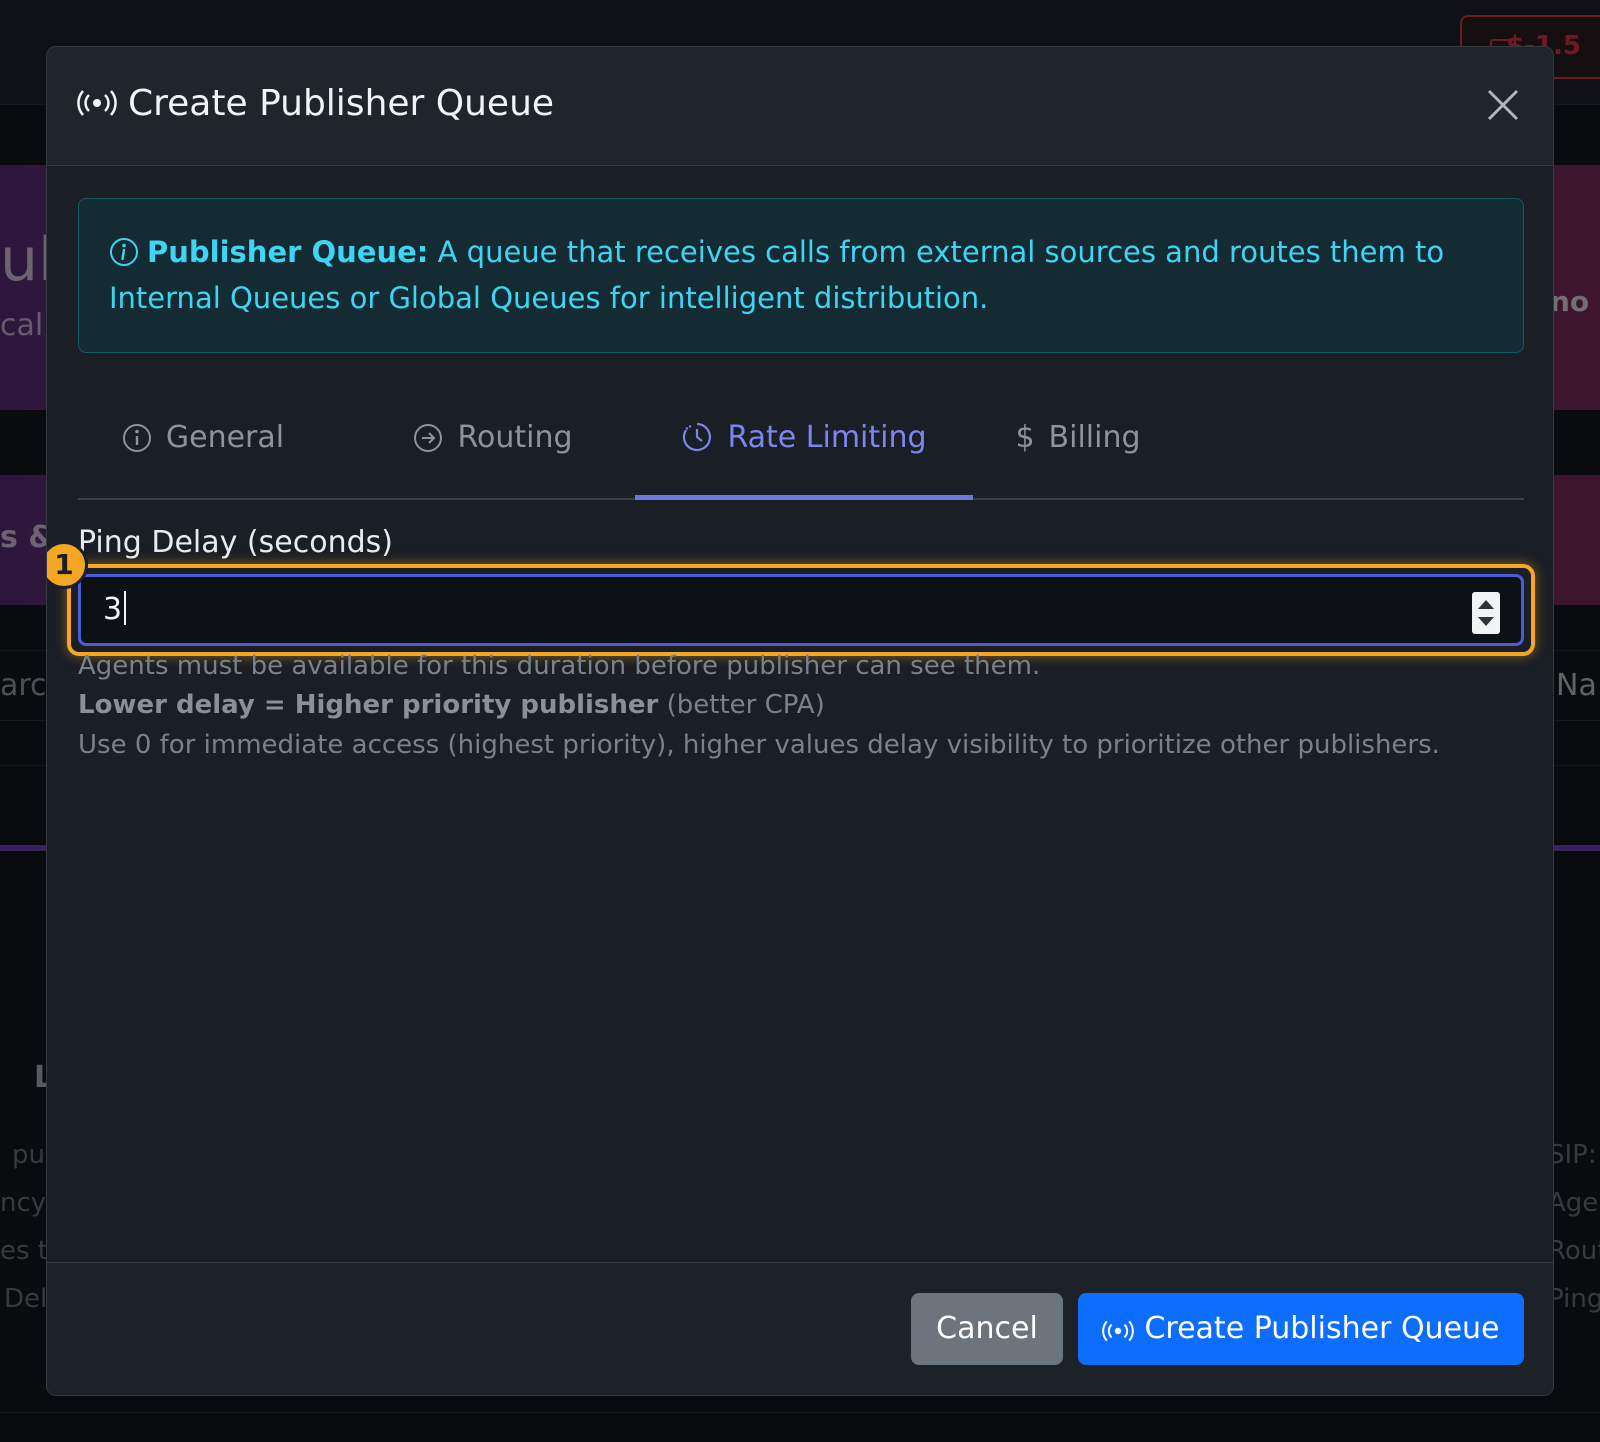 The image size is (1600, 1442). I want to click on tab-rate-limiting: Rate Limiting, so click(804, 448).